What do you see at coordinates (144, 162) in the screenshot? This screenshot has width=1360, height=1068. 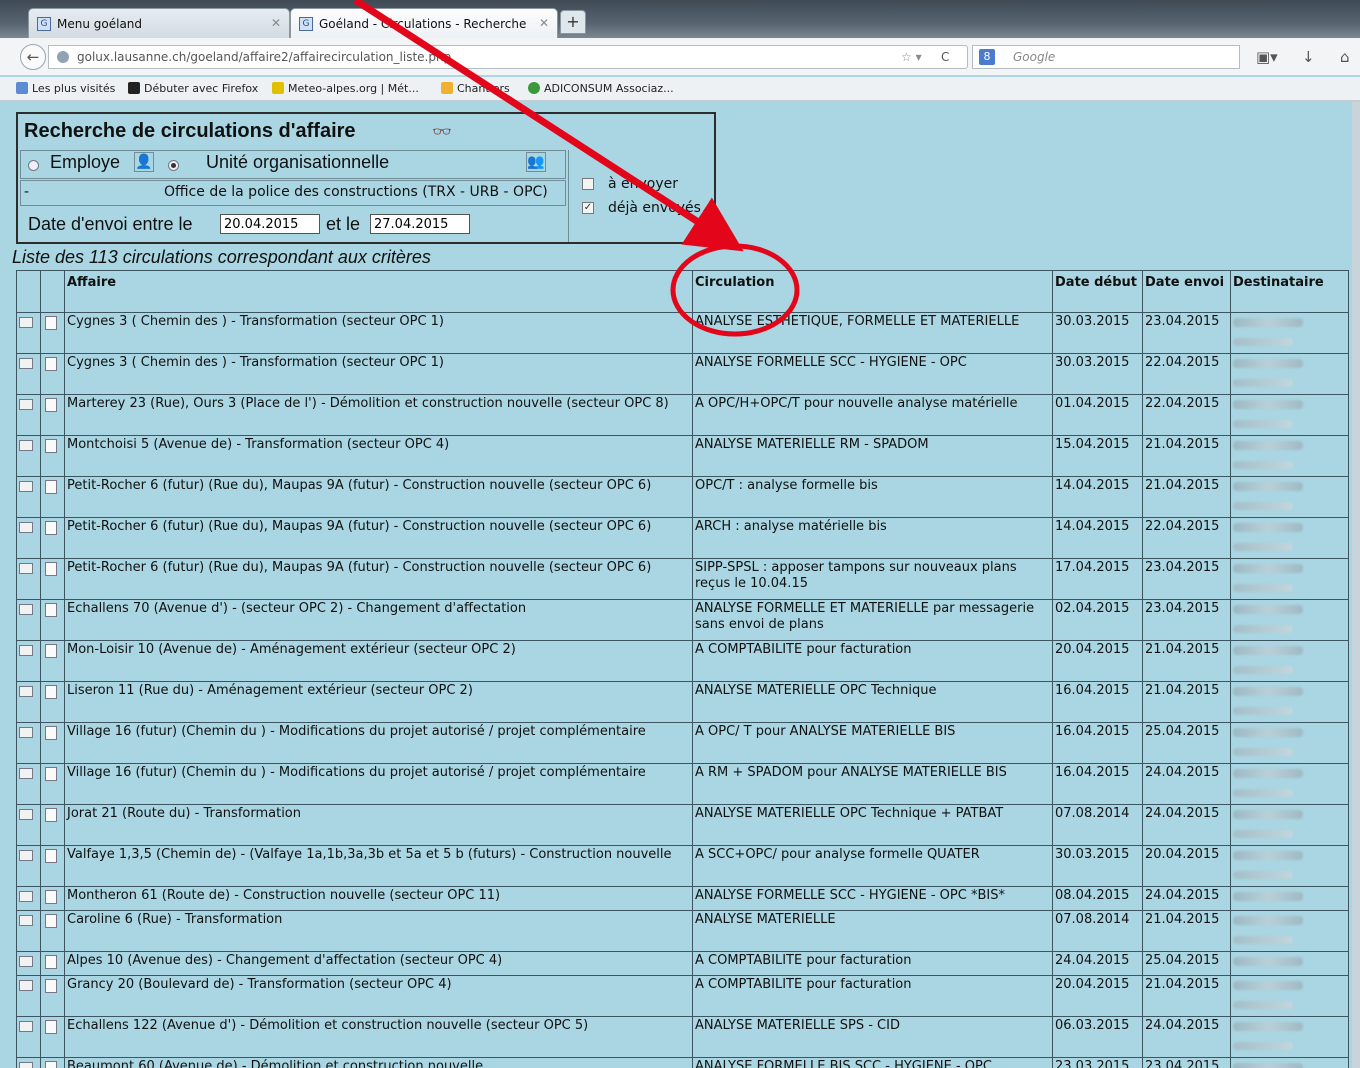 I see `employee-icon: 👤` at bounding box center [144, 162].